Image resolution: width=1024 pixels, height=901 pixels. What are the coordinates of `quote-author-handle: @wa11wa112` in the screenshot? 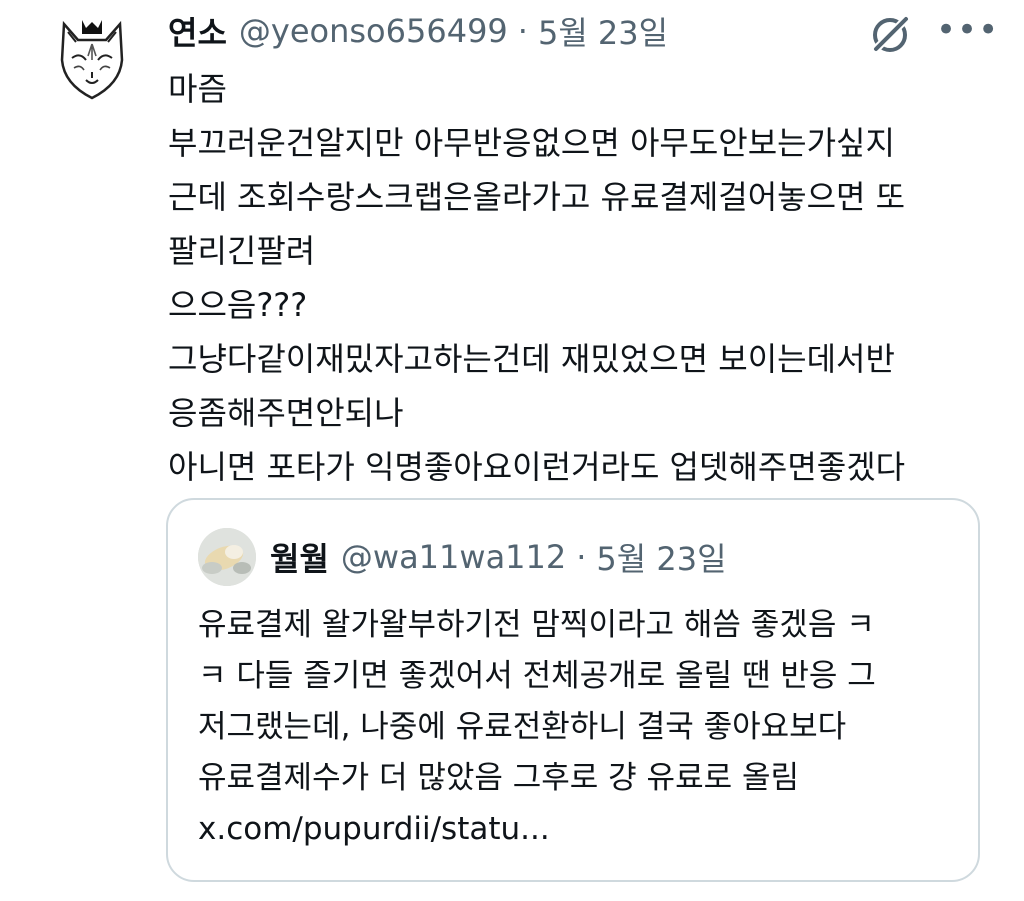 It's located at (453, 557).